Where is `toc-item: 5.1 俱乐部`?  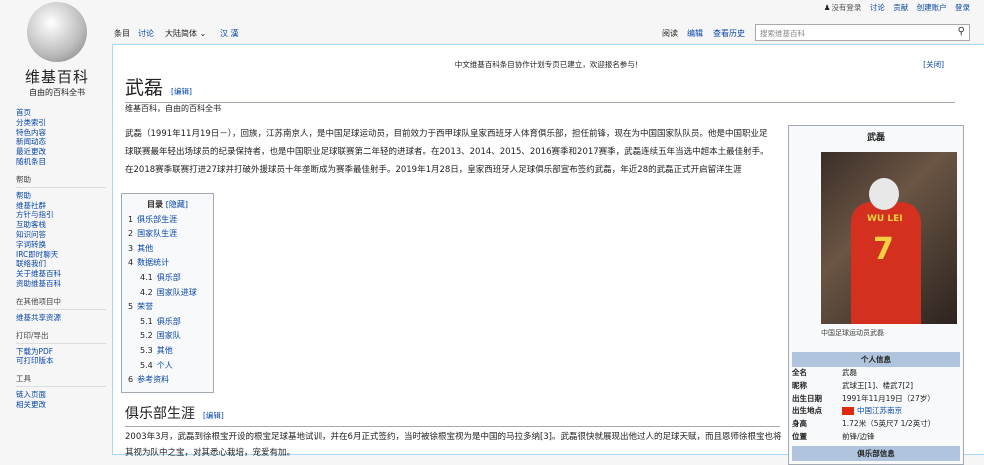
toc-item: 5.1 俱乐部 is located at coordinates (167, 322).